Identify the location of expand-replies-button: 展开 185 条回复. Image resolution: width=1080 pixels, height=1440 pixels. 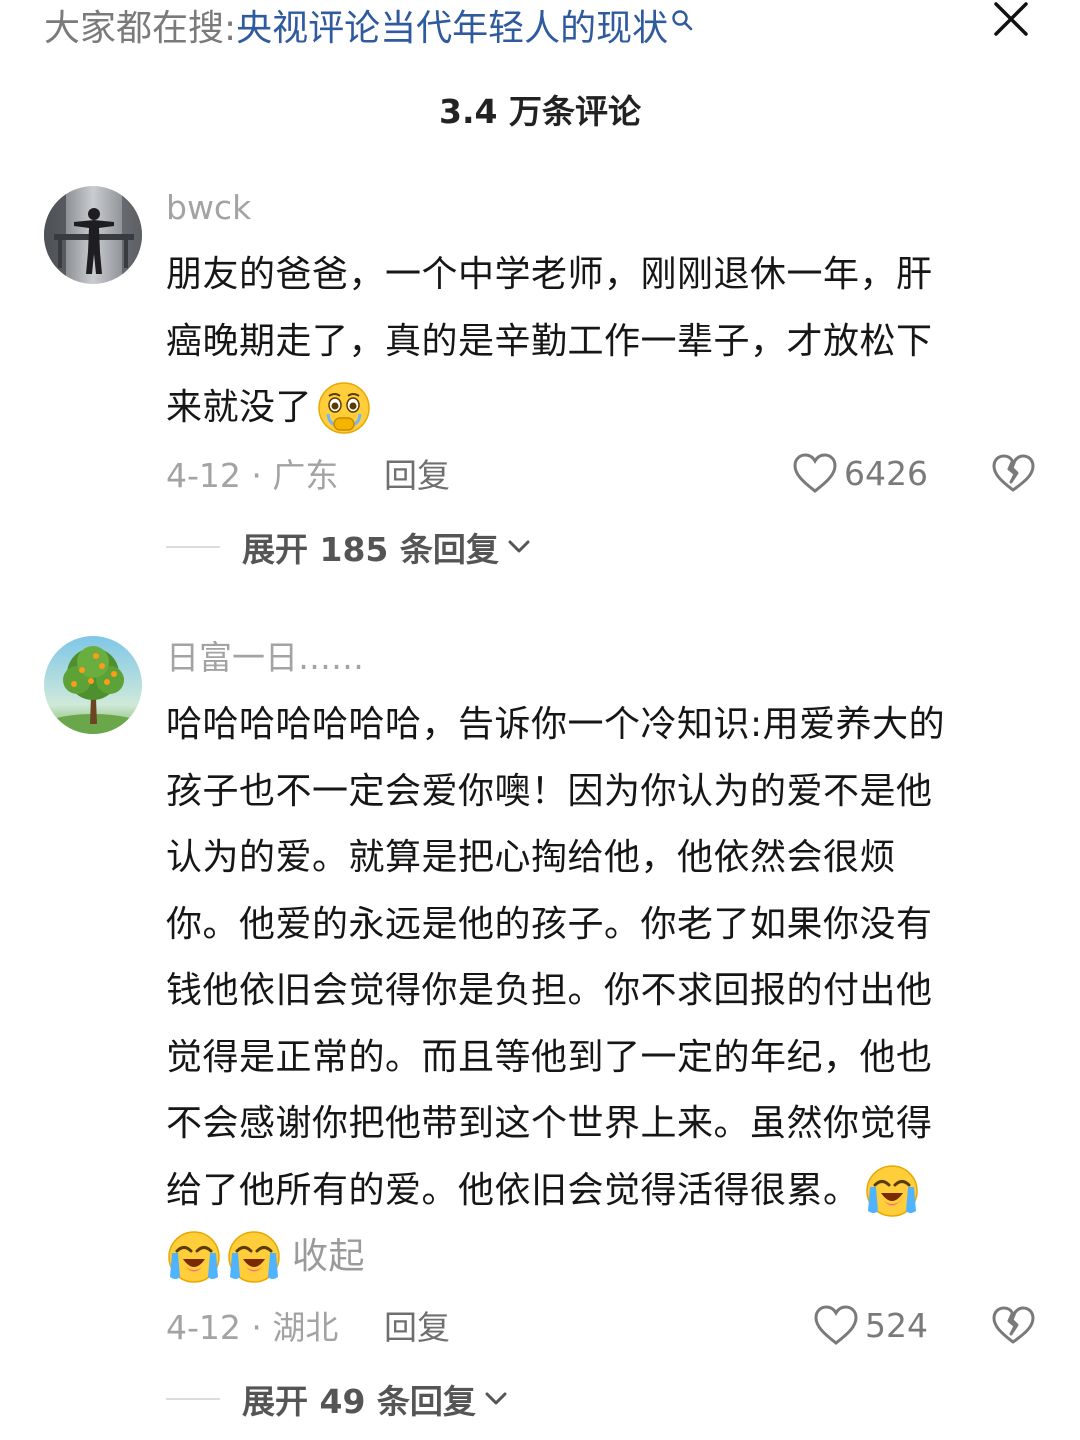
(348, 547).